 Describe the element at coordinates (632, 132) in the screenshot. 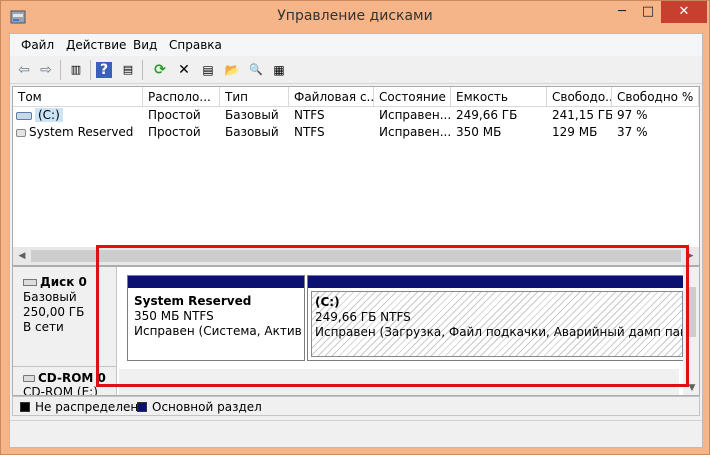

I see `percent-free-cell: 37 %` at that location.